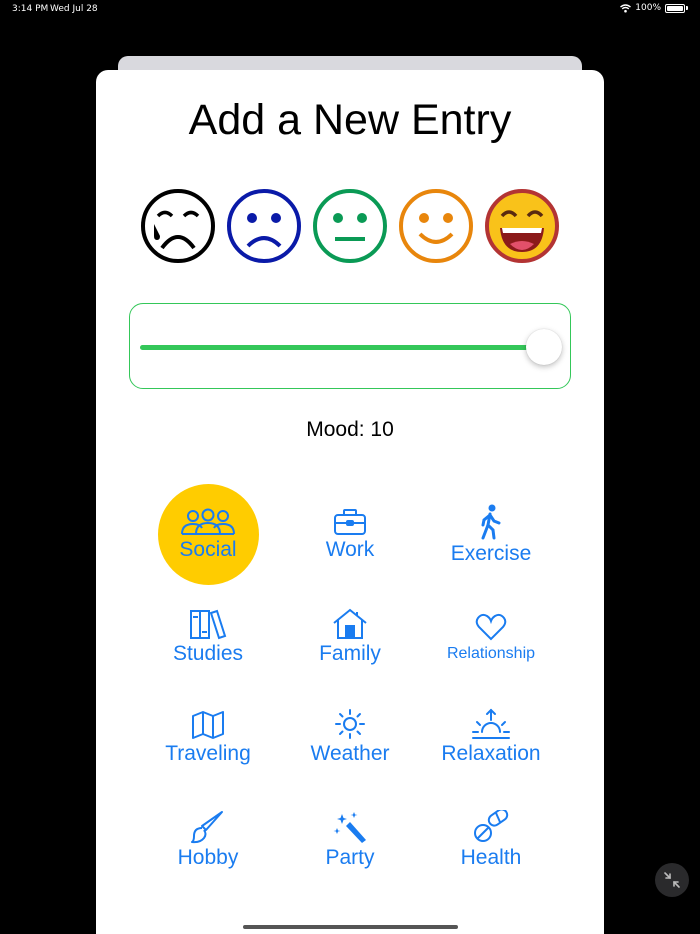 The height and width of the screenshot is (934, 700). What do you see at coordinates (74, 9) in the screenshot?
I see `status-date: Wed Jul 28` at bounding box center [74, 9].